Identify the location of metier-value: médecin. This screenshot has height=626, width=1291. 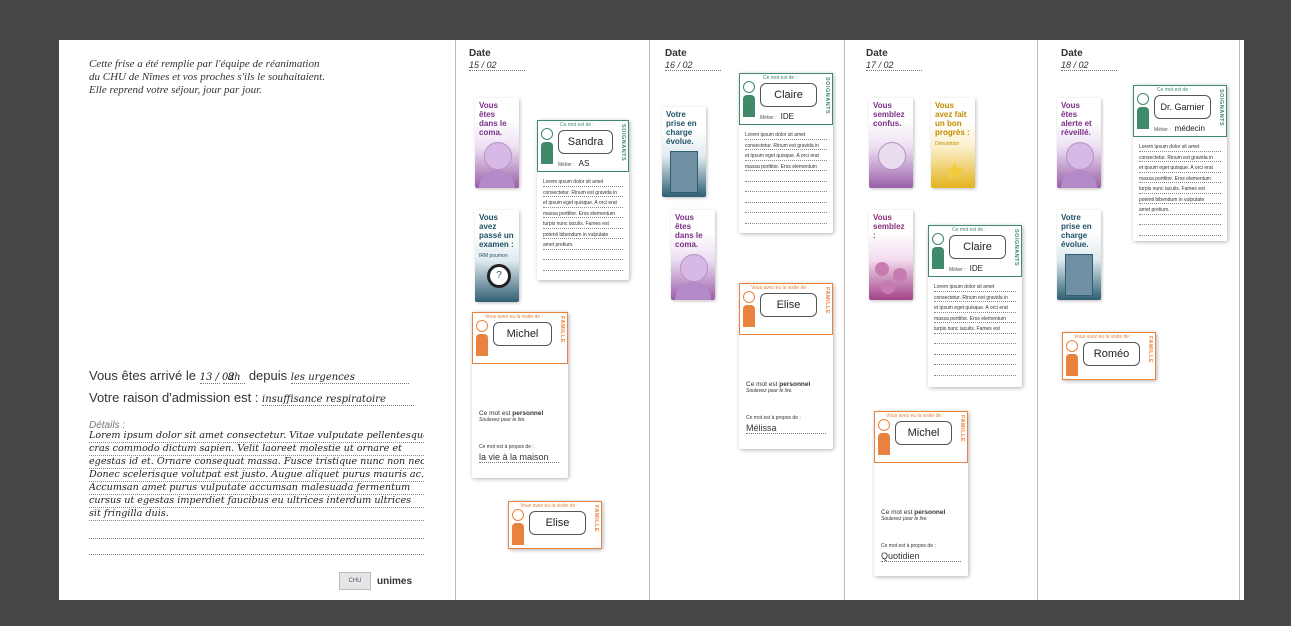
(1189, 128).